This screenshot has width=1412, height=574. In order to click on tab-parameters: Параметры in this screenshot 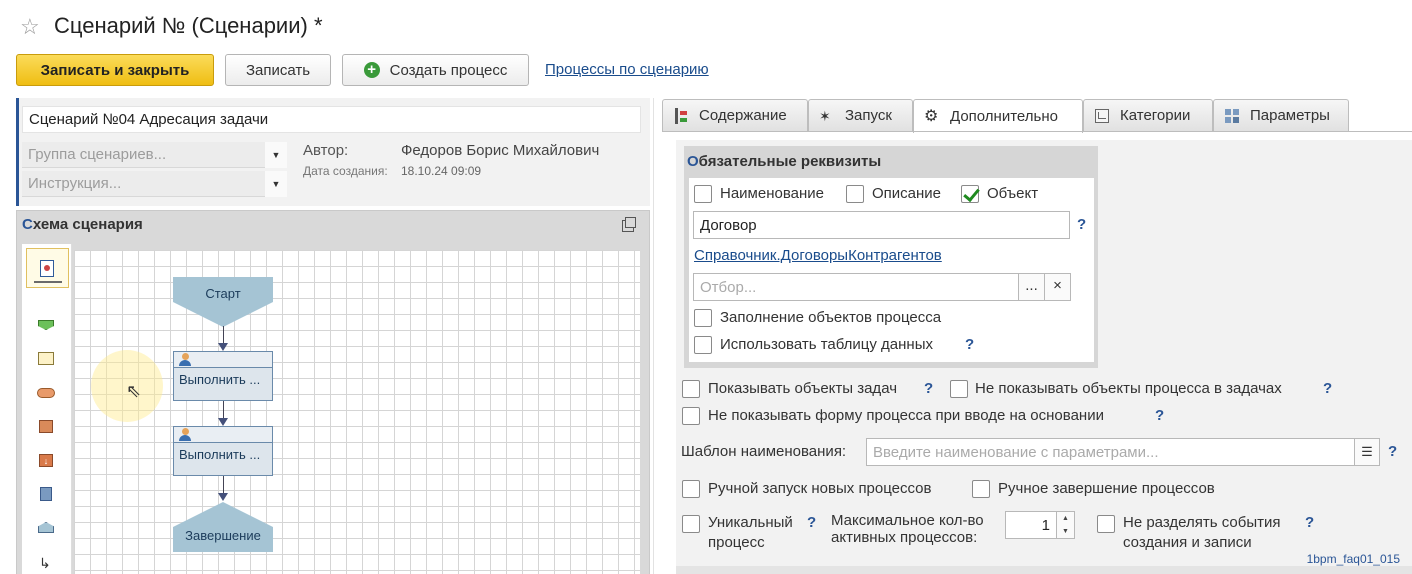, I will do `click(1281, 115)`.